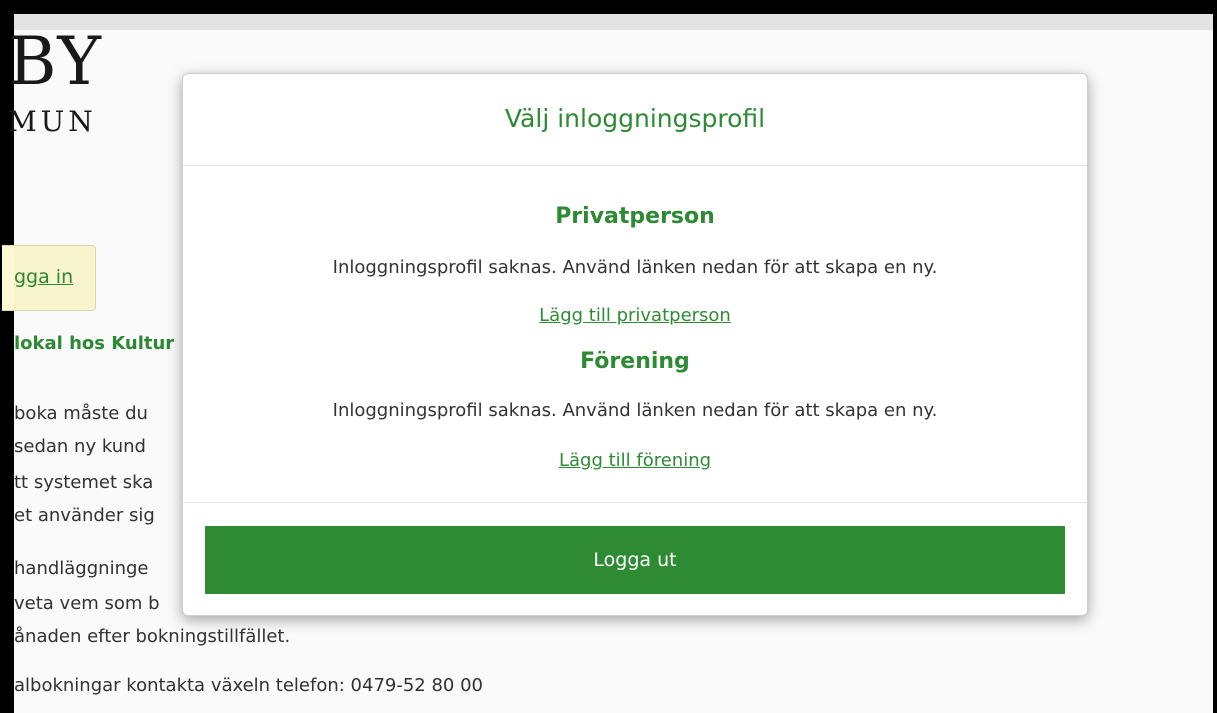  I want to click on dialog-header: Välj inloggningsprofil, so click(635, 120).